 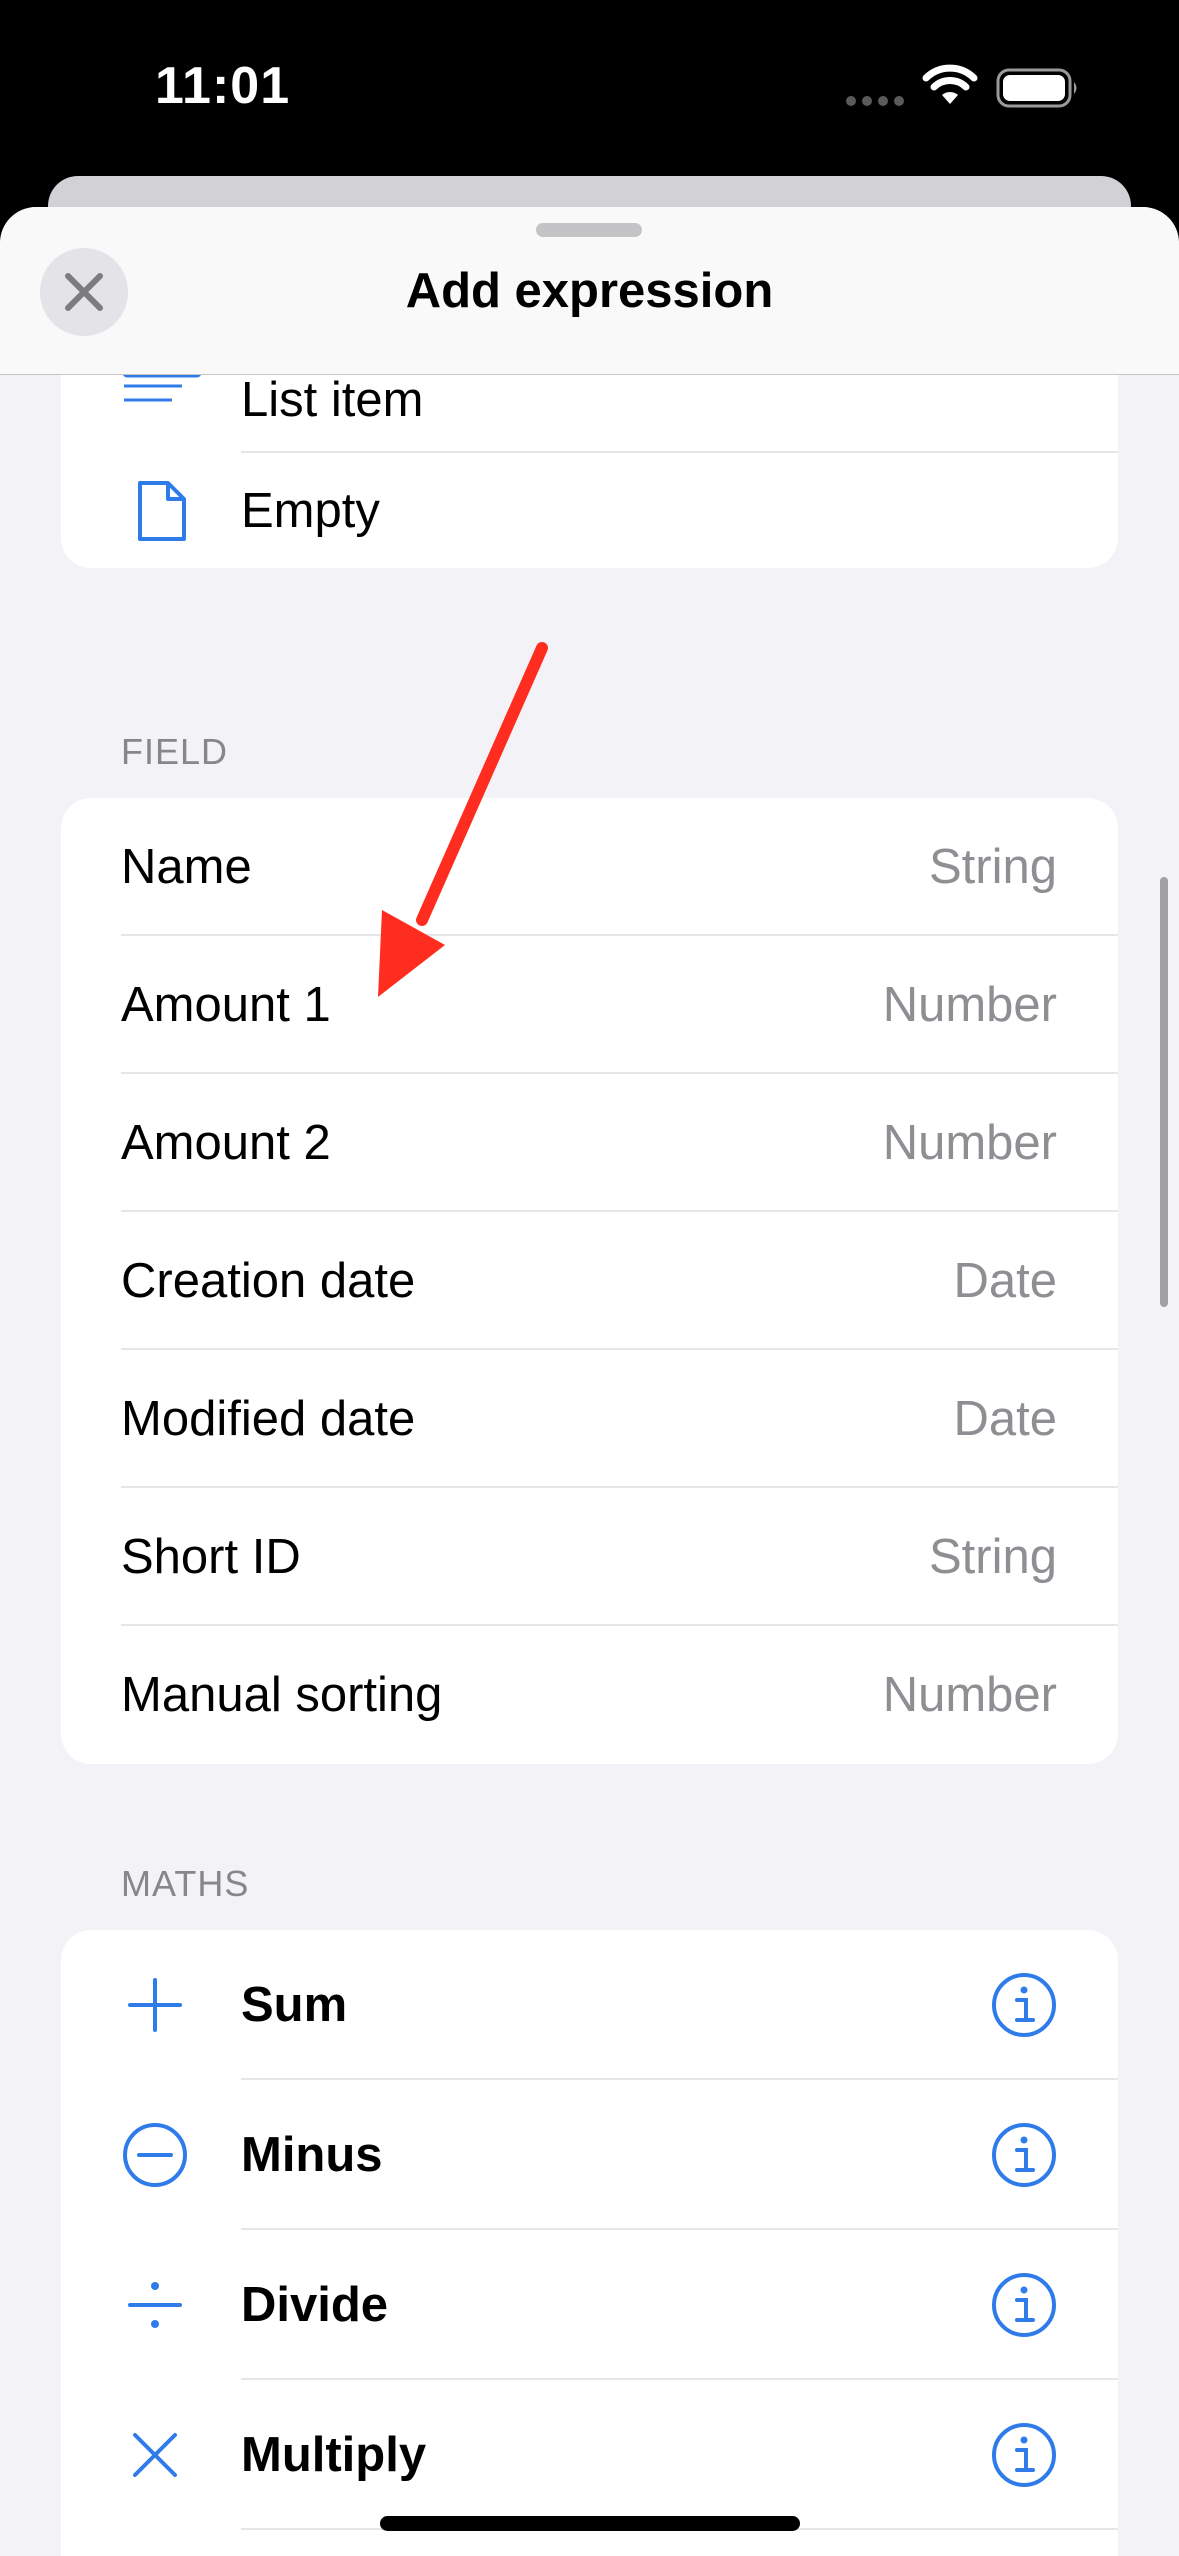 I want to click on sheet-header: Add expression, so click(x=589, y=291).